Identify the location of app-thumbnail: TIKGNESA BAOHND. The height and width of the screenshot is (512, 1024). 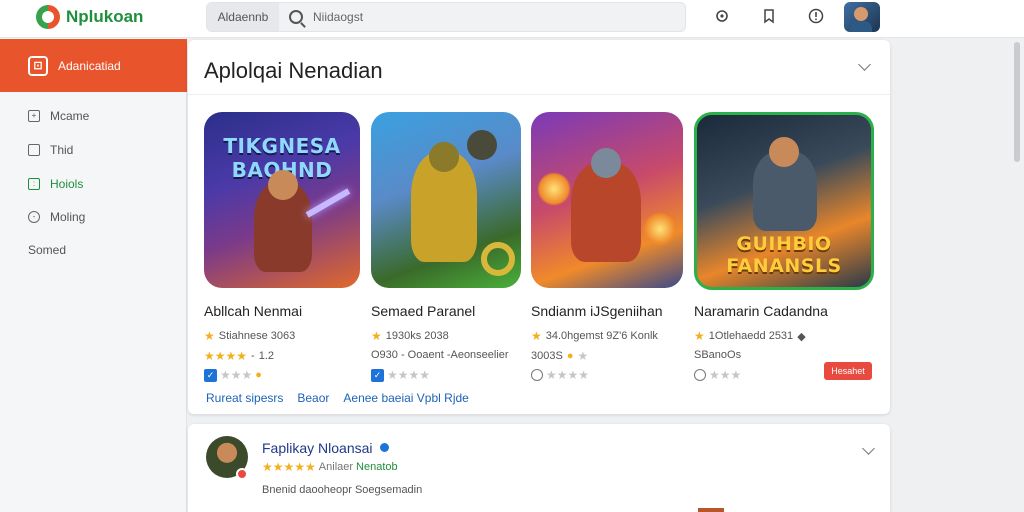
(282, 200).